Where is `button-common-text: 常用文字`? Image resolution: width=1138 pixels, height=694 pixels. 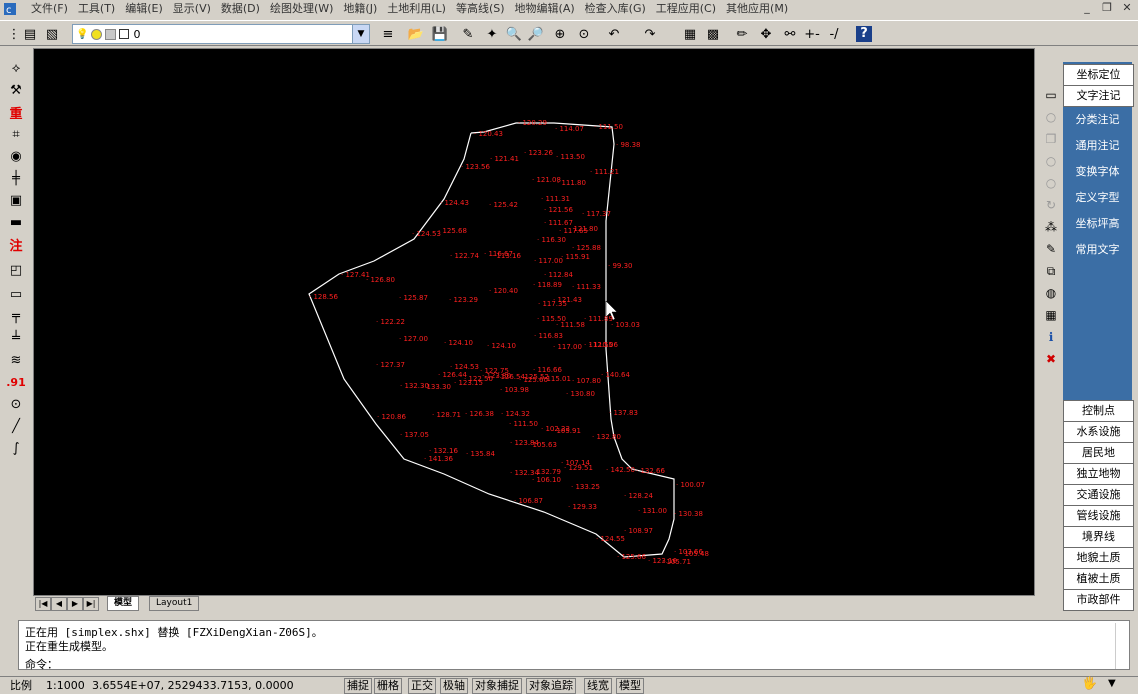
button-common-text: 常用文字 is located at coordinates (1097, 250).